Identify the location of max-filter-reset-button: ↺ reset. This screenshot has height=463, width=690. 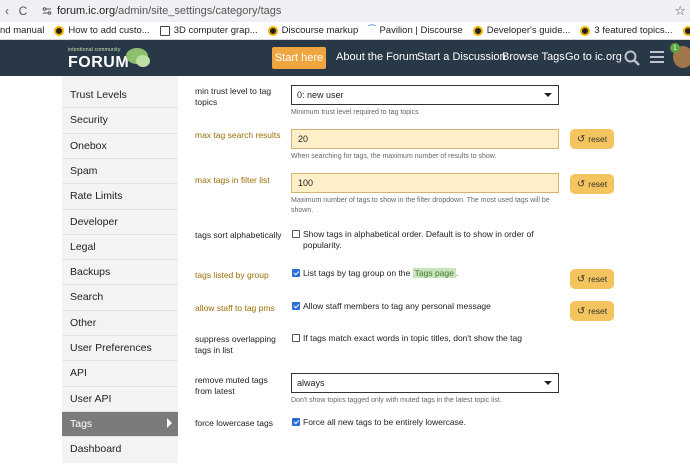
(592, 184).